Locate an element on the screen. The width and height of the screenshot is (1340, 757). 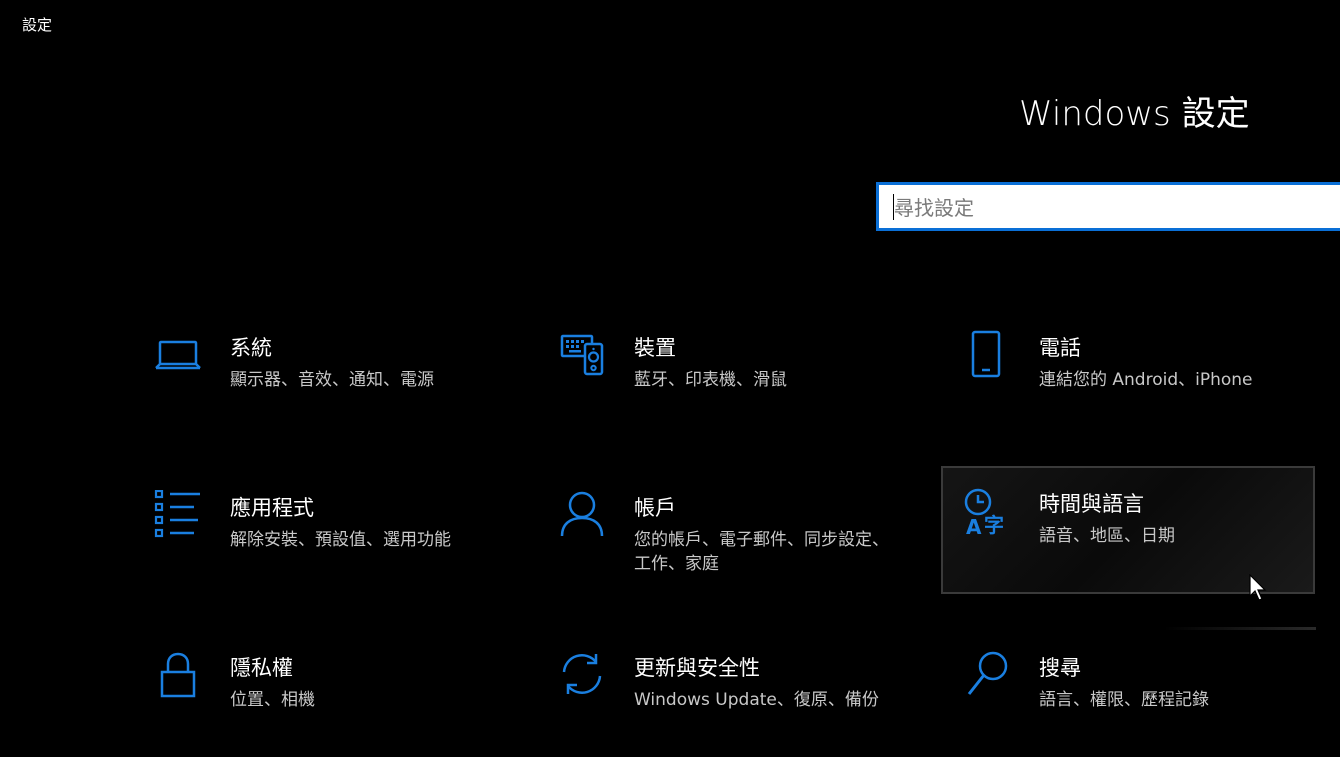
hover-shadow is located at coordinates (1240, 628).